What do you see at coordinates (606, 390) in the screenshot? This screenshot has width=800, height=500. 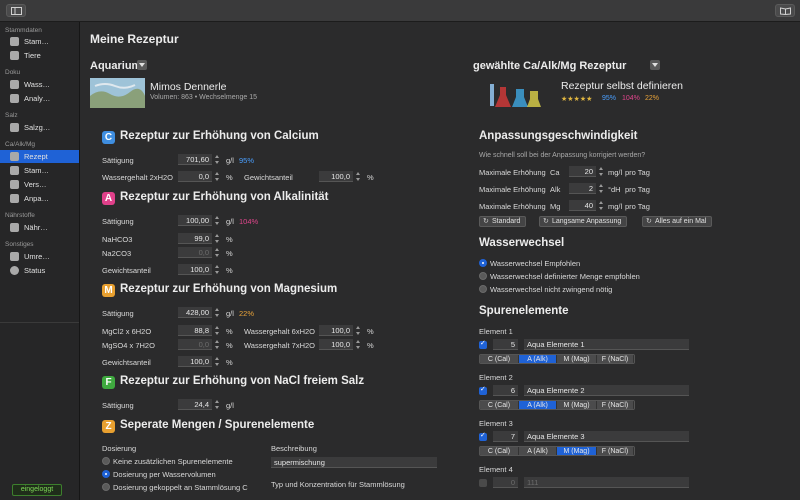 I see `element-2-name: Aqua Elemente 2` at bounding box center [606, 390].